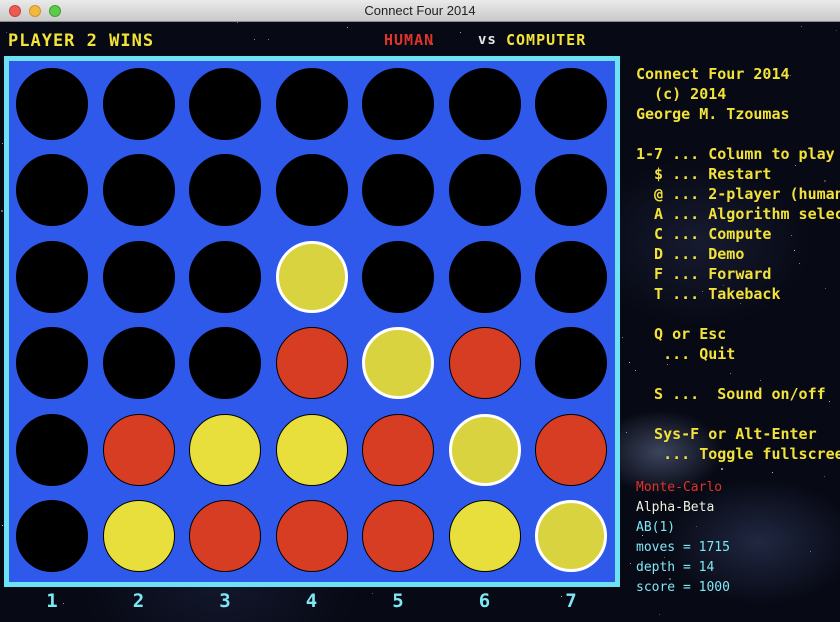 The width and height of the screenshot is (840, 622). What do you see at coordinates (398, 449) in the screenshot?
I see `board-cell-r5-c5` at bounding box center [398, 449].